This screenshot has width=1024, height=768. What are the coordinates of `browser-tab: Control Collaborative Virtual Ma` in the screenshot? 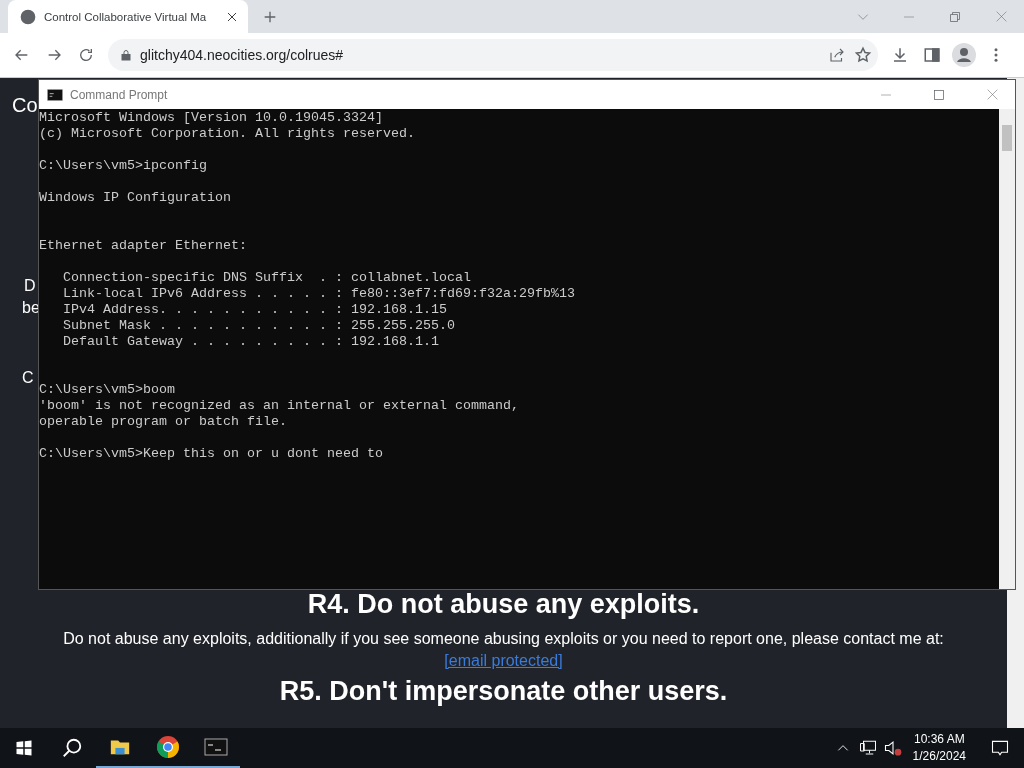 It's located at (128, 16).